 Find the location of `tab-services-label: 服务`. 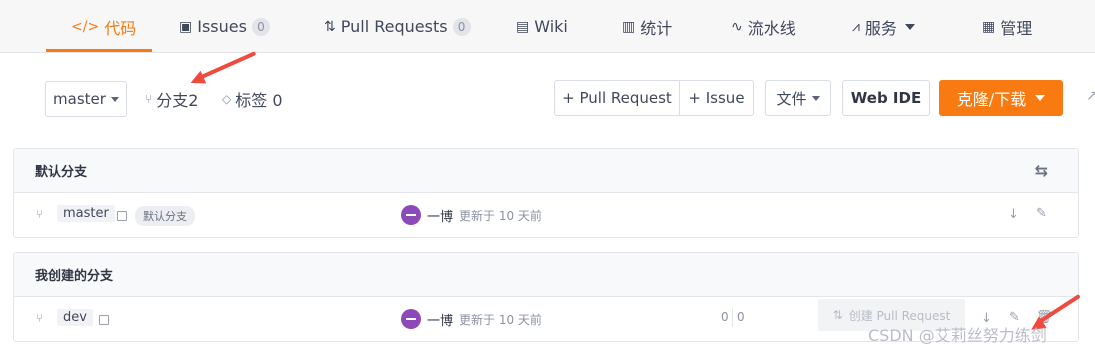

tab-services-label: 服务 is located at coordinates (880, 28).